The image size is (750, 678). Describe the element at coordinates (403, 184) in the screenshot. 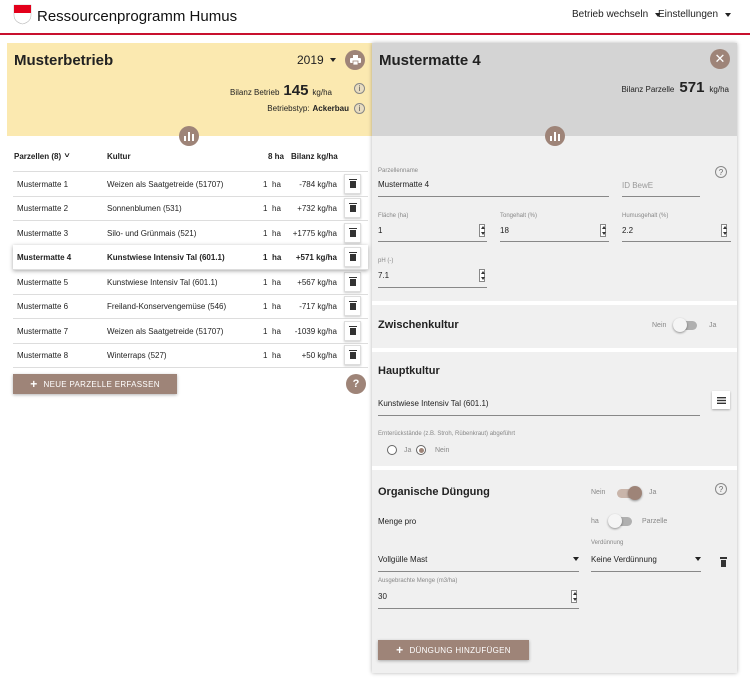

I see `parcel-name-input: Mustermatte 4` at that location.